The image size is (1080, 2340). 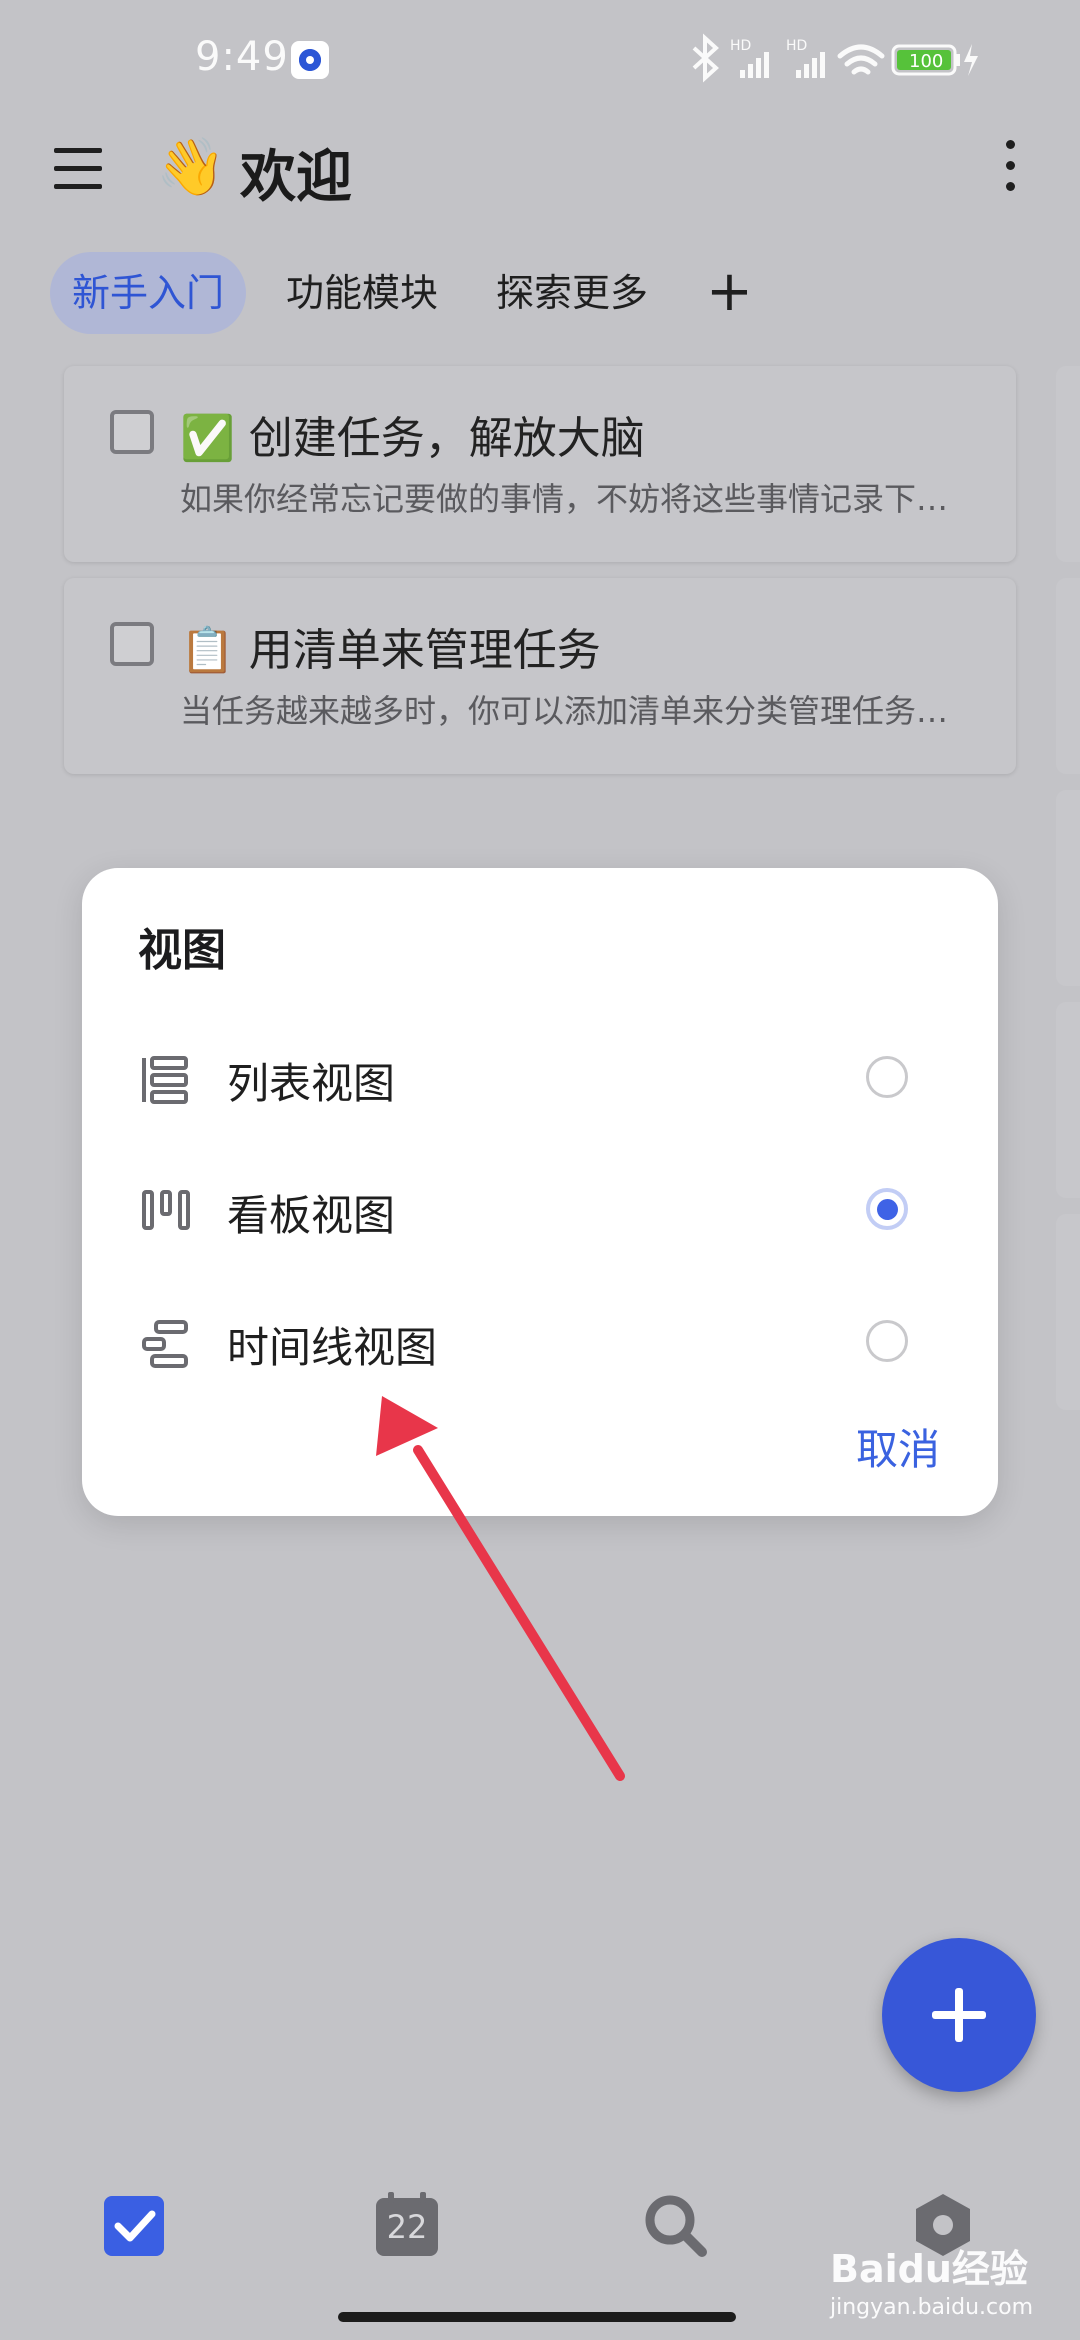 What do you see at coordinates (165, 1344) in the screenshot?
I see `timeline-view-icon` at bounding box center [165, 1344].